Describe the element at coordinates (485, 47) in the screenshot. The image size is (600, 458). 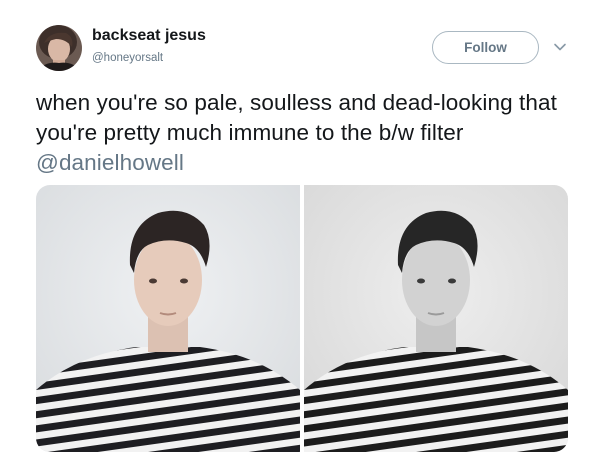
I see `follow-button: Follow` at that location.